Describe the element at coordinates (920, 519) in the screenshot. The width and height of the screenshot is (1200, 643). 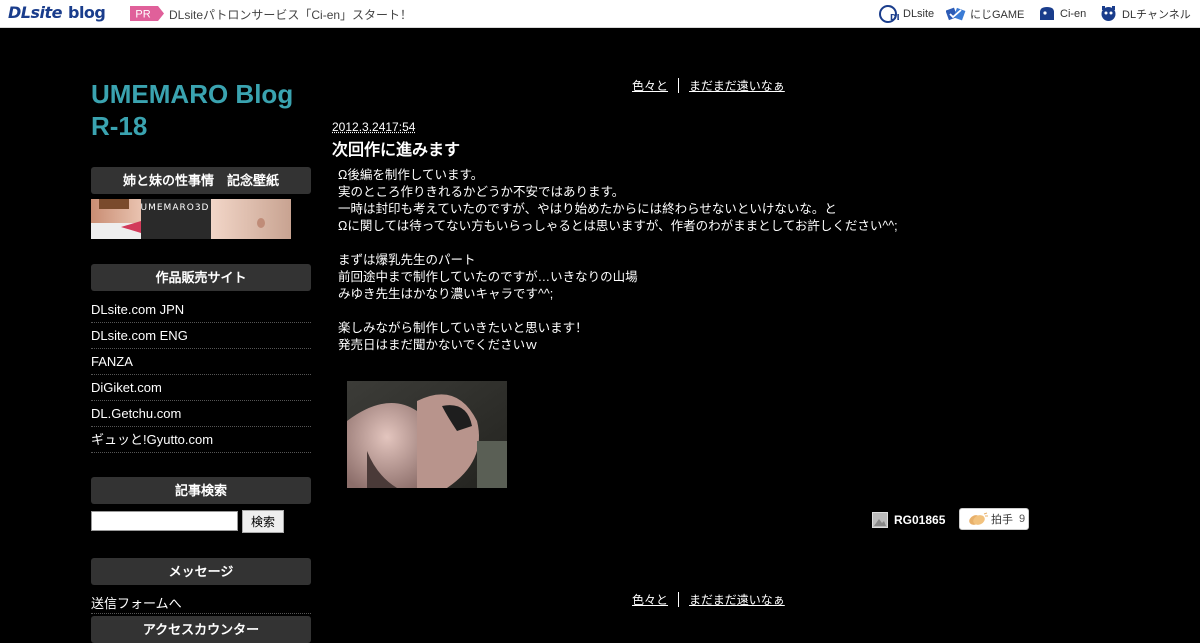
I see `author-name: RG01865` at that location.